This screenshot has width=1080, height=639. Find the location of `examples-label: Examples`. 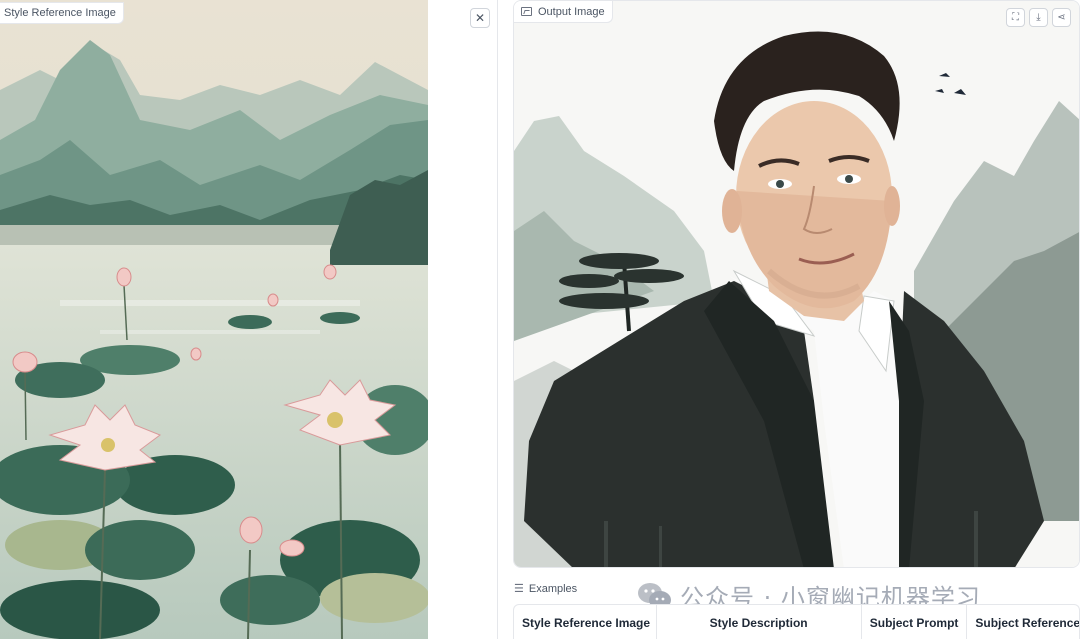

examples-label: Examples is located at coordinates (553, 588).